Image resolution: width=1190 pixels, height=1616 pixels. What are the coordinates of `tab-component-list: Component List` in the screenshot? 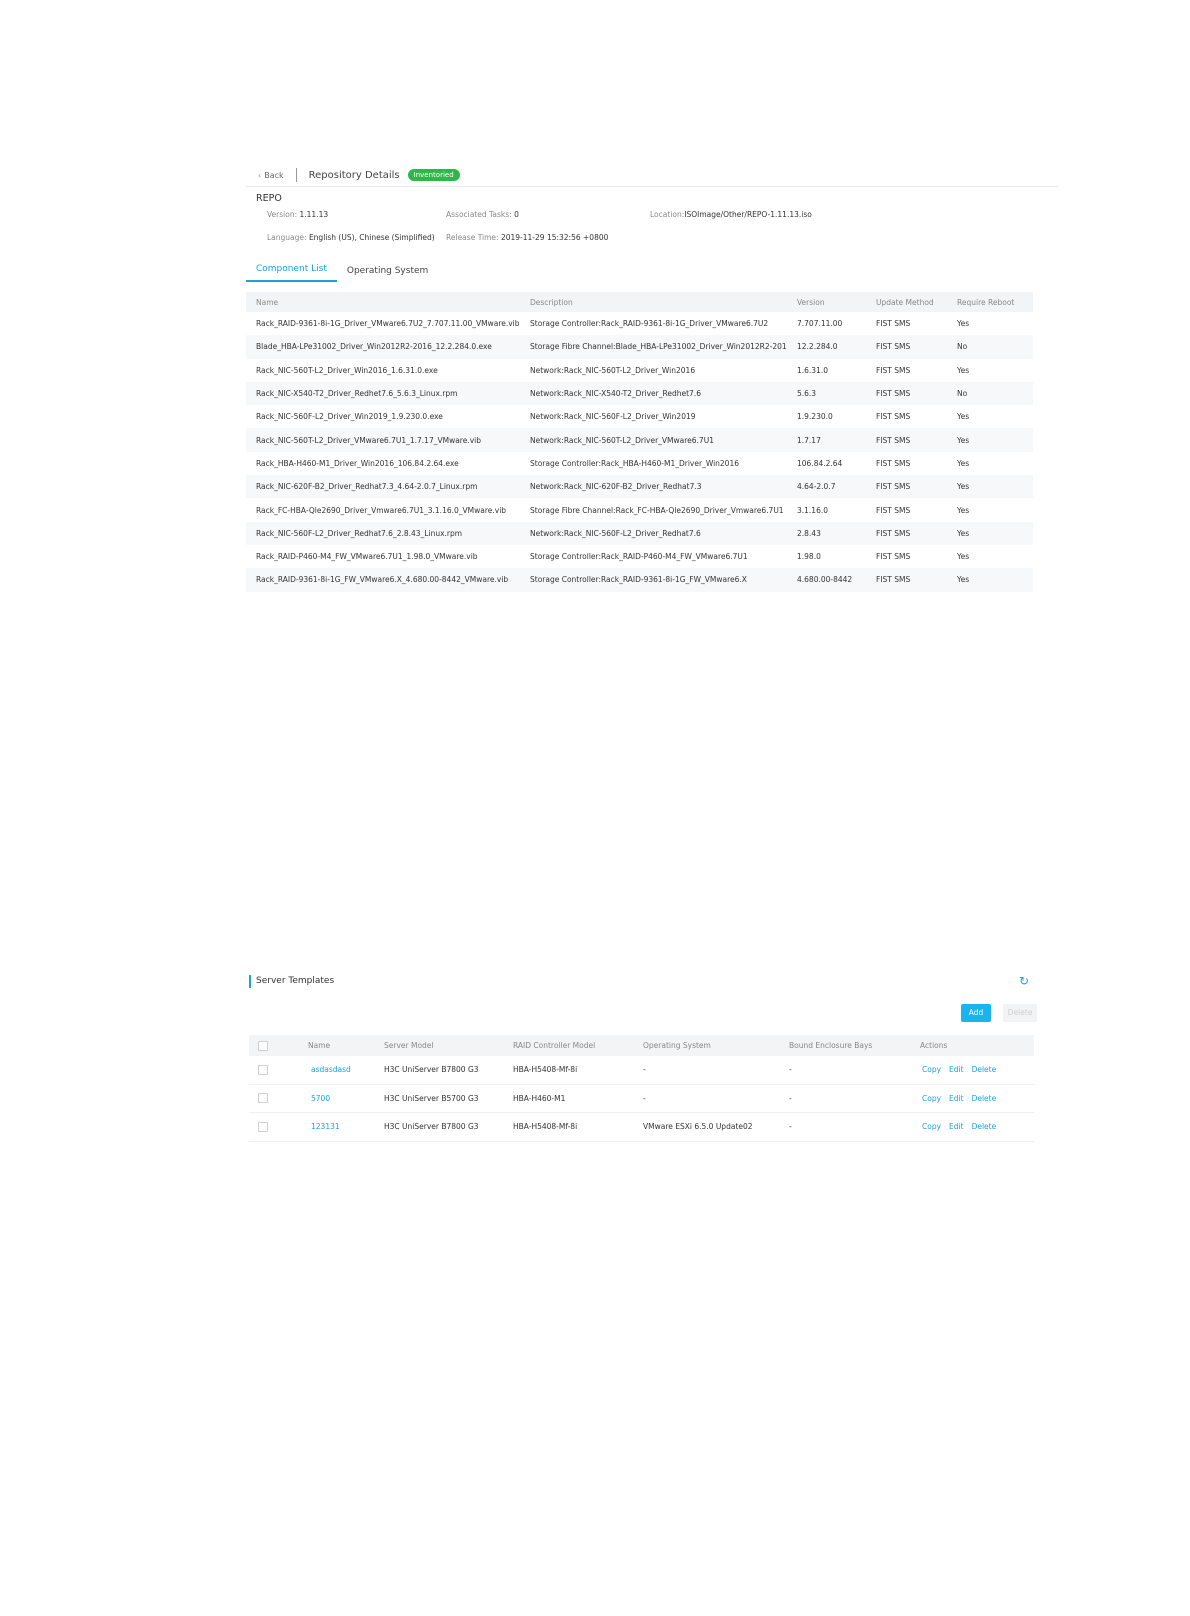 It's located at (291, 273).